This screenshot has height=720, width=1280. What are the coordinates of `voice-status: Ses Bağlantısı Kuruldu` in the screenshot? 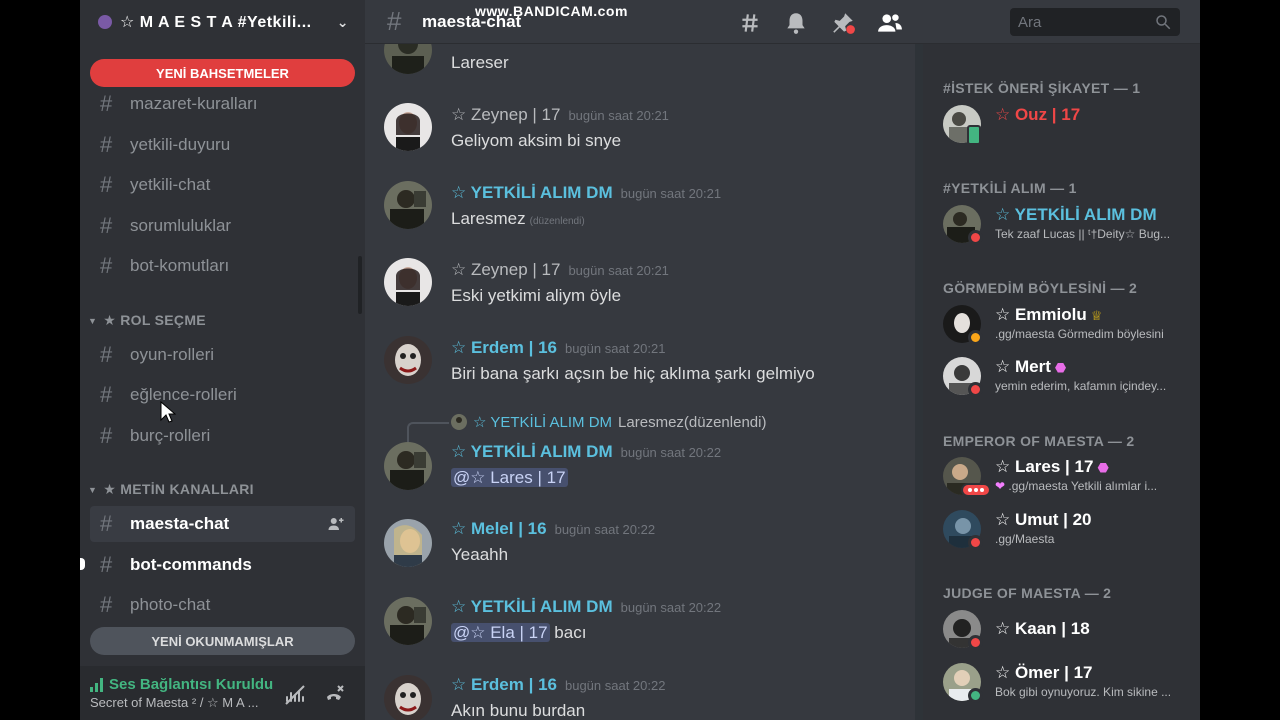 It's located at (222, 684).